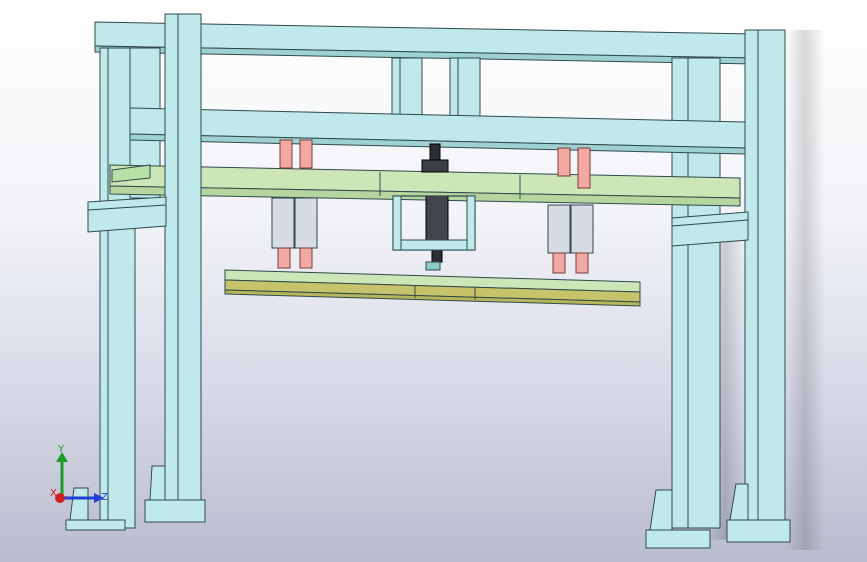 This screenshot has height=562, width=867. What do you see at coordinates (432, 288) in the screenshot?
I see `lower-gripper-plate` at bounding box center [432, 288].